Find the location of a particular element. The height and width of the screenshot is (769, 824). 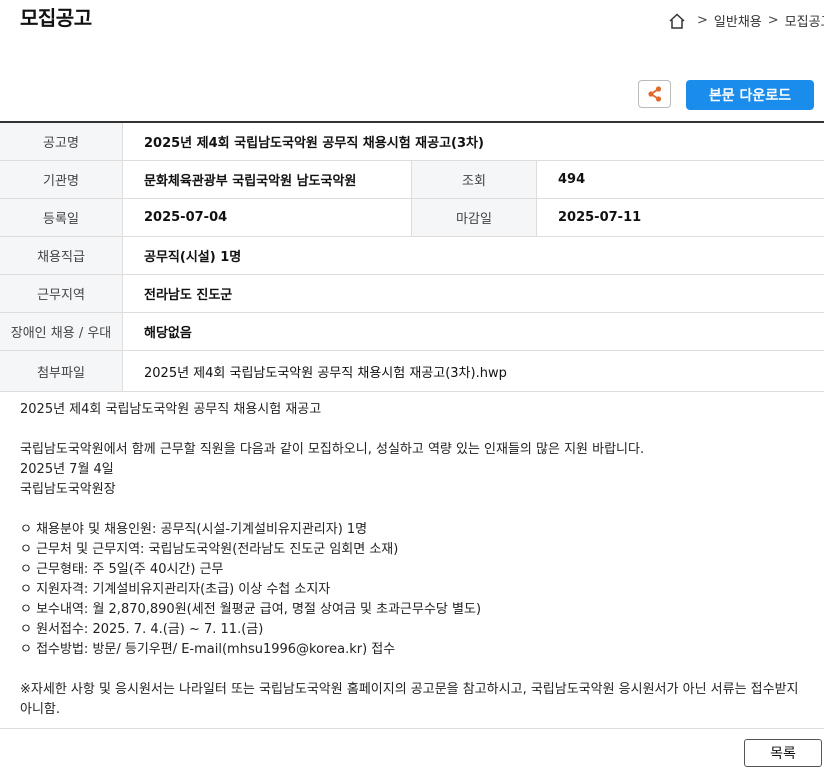

body-heading: 2025년 제4회 국립남도국악원 공무직 채용시험 재공고 is located at coordinates (171, 409).